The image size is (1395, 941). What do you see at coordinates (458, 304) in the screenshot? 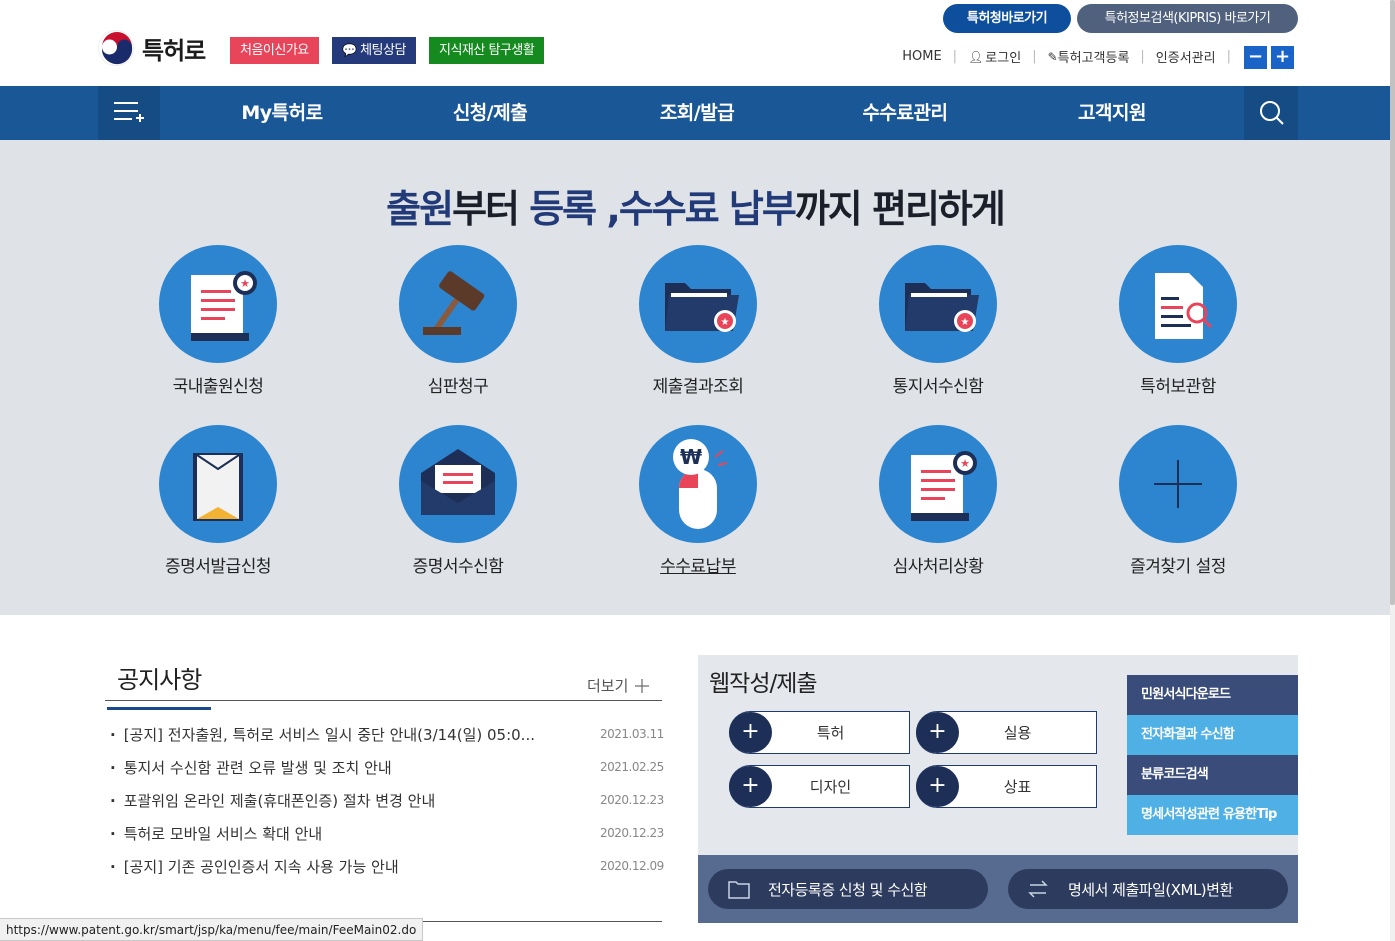
I see `gavel-icon` at bounding box center [458, 304].